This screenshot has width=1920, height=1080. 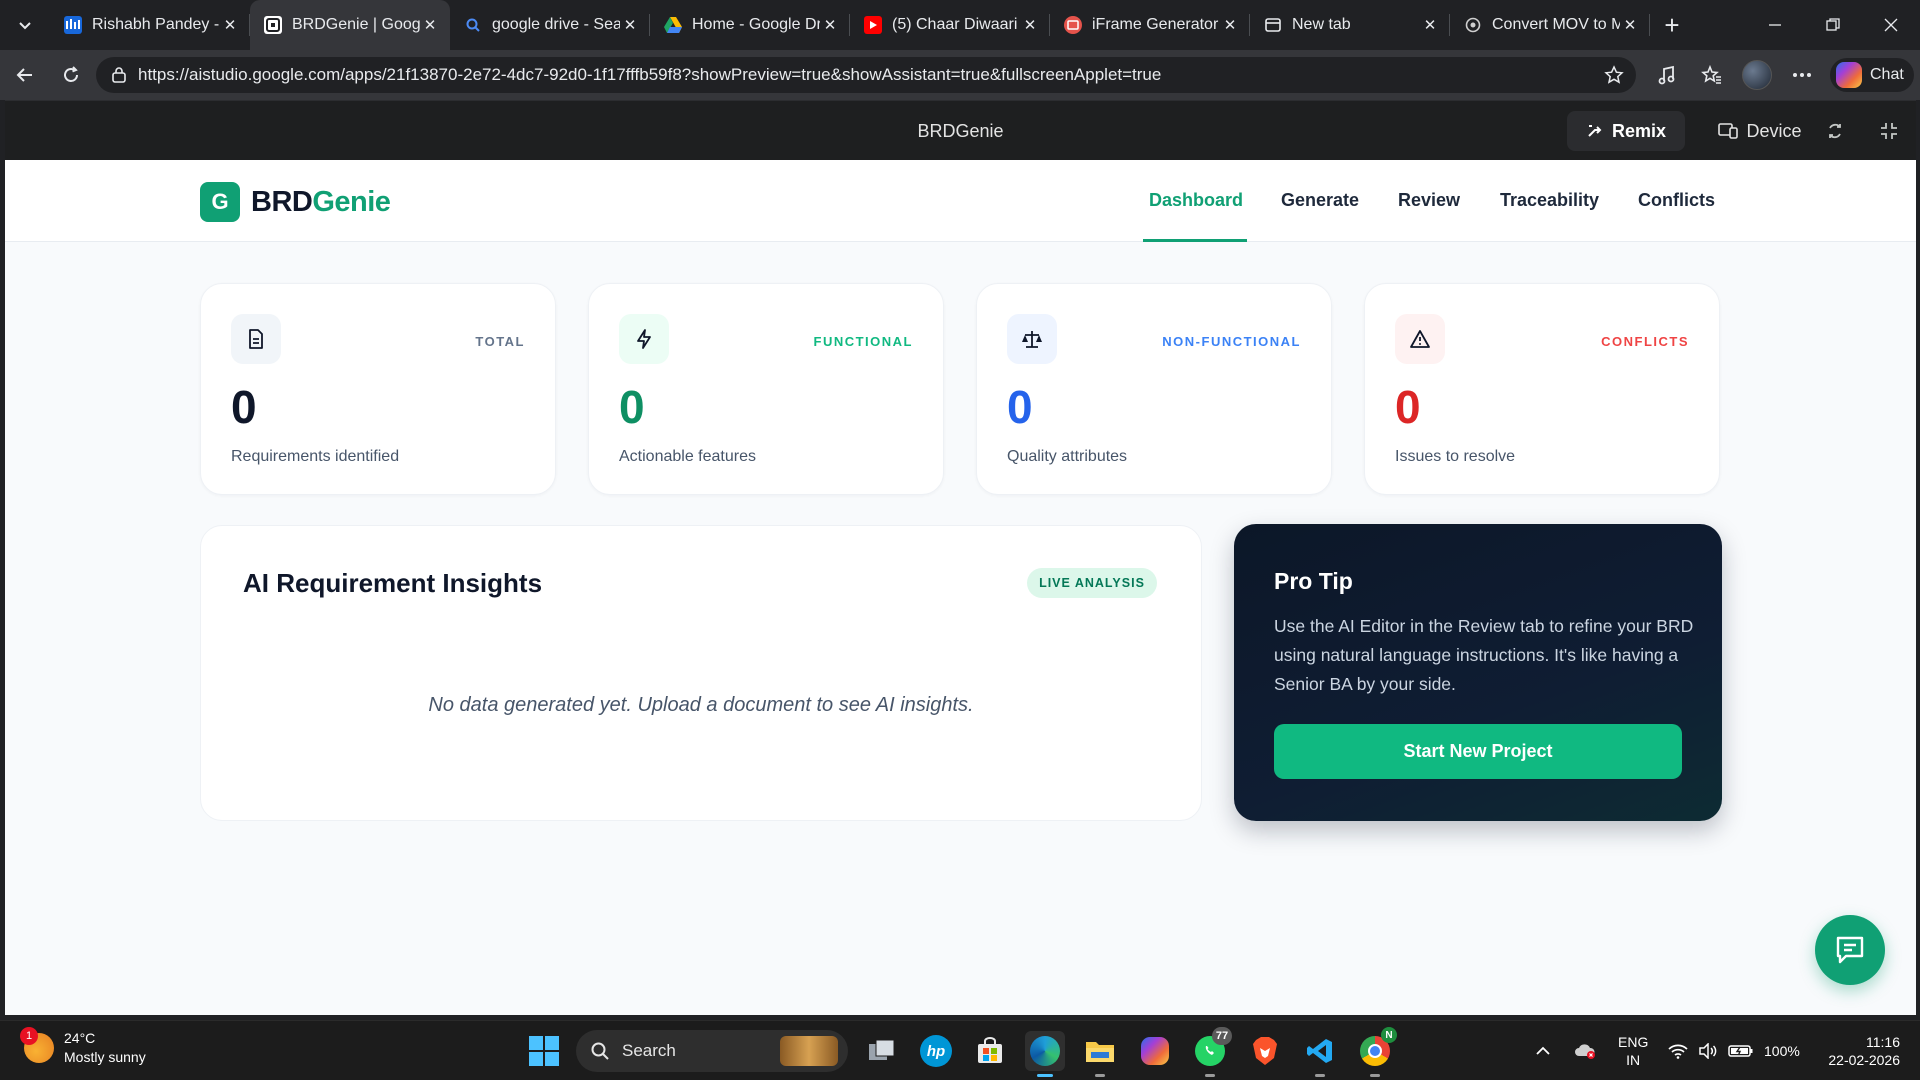 I want to click on chat-label: Chat, so click(x=1887, y=74).